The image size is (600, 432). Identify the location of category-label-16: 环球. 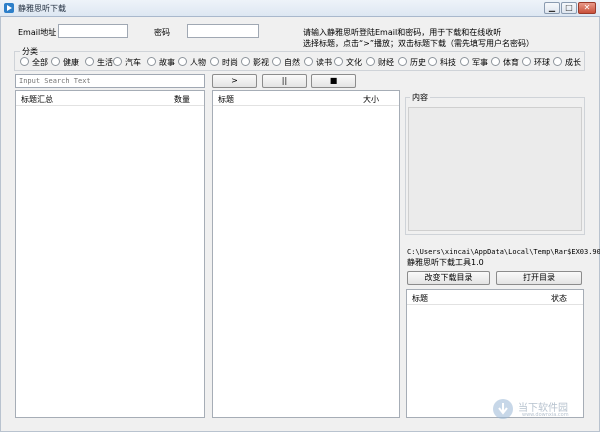
(542, 62).